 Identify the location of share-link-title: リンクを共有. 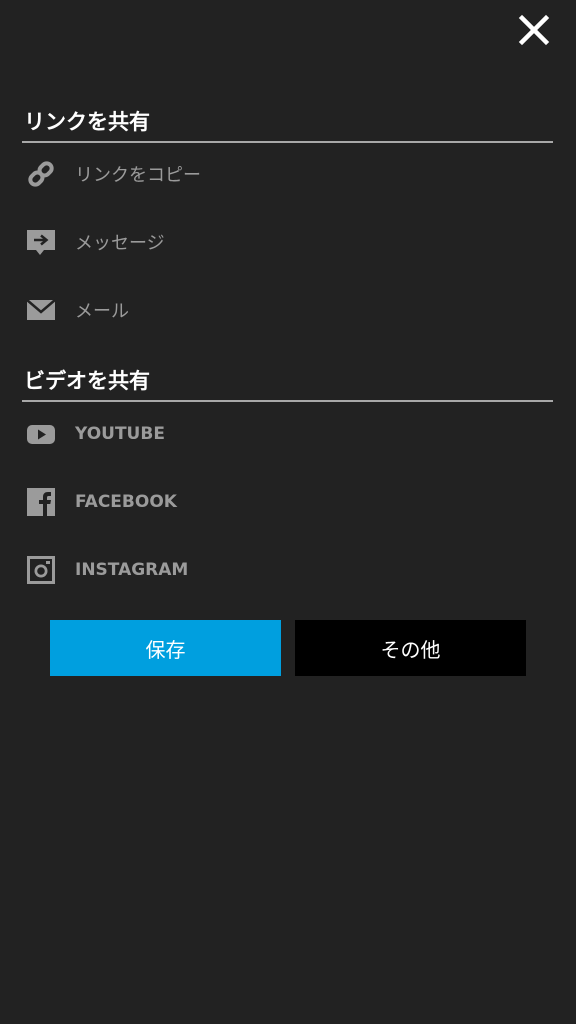
(87, 122).